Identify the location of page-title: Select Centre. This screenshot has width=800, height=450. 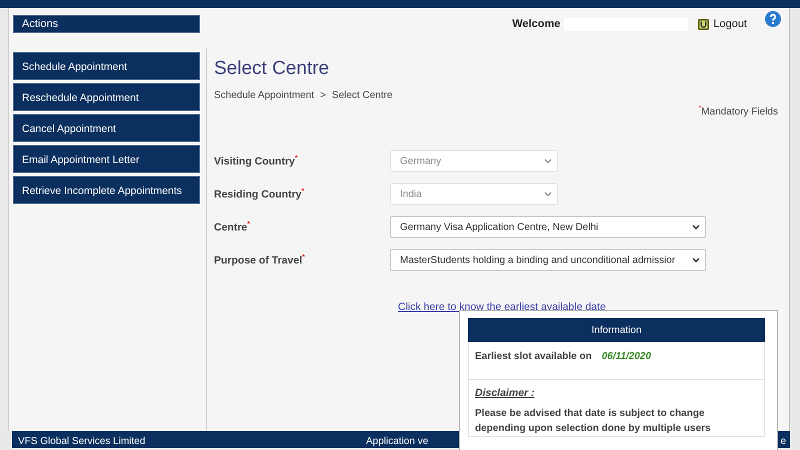
(272, 69).